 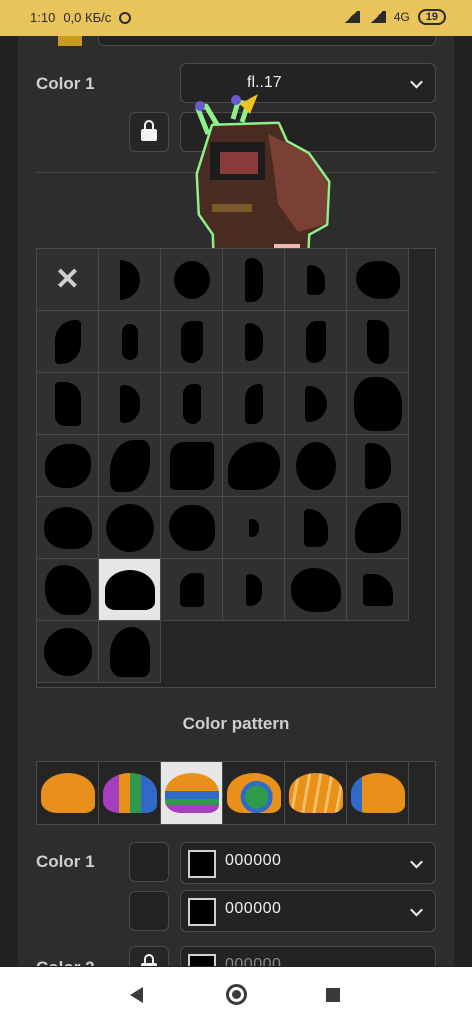 I want to click on shape-none-cell: ✕, so click(x=68, y=280).